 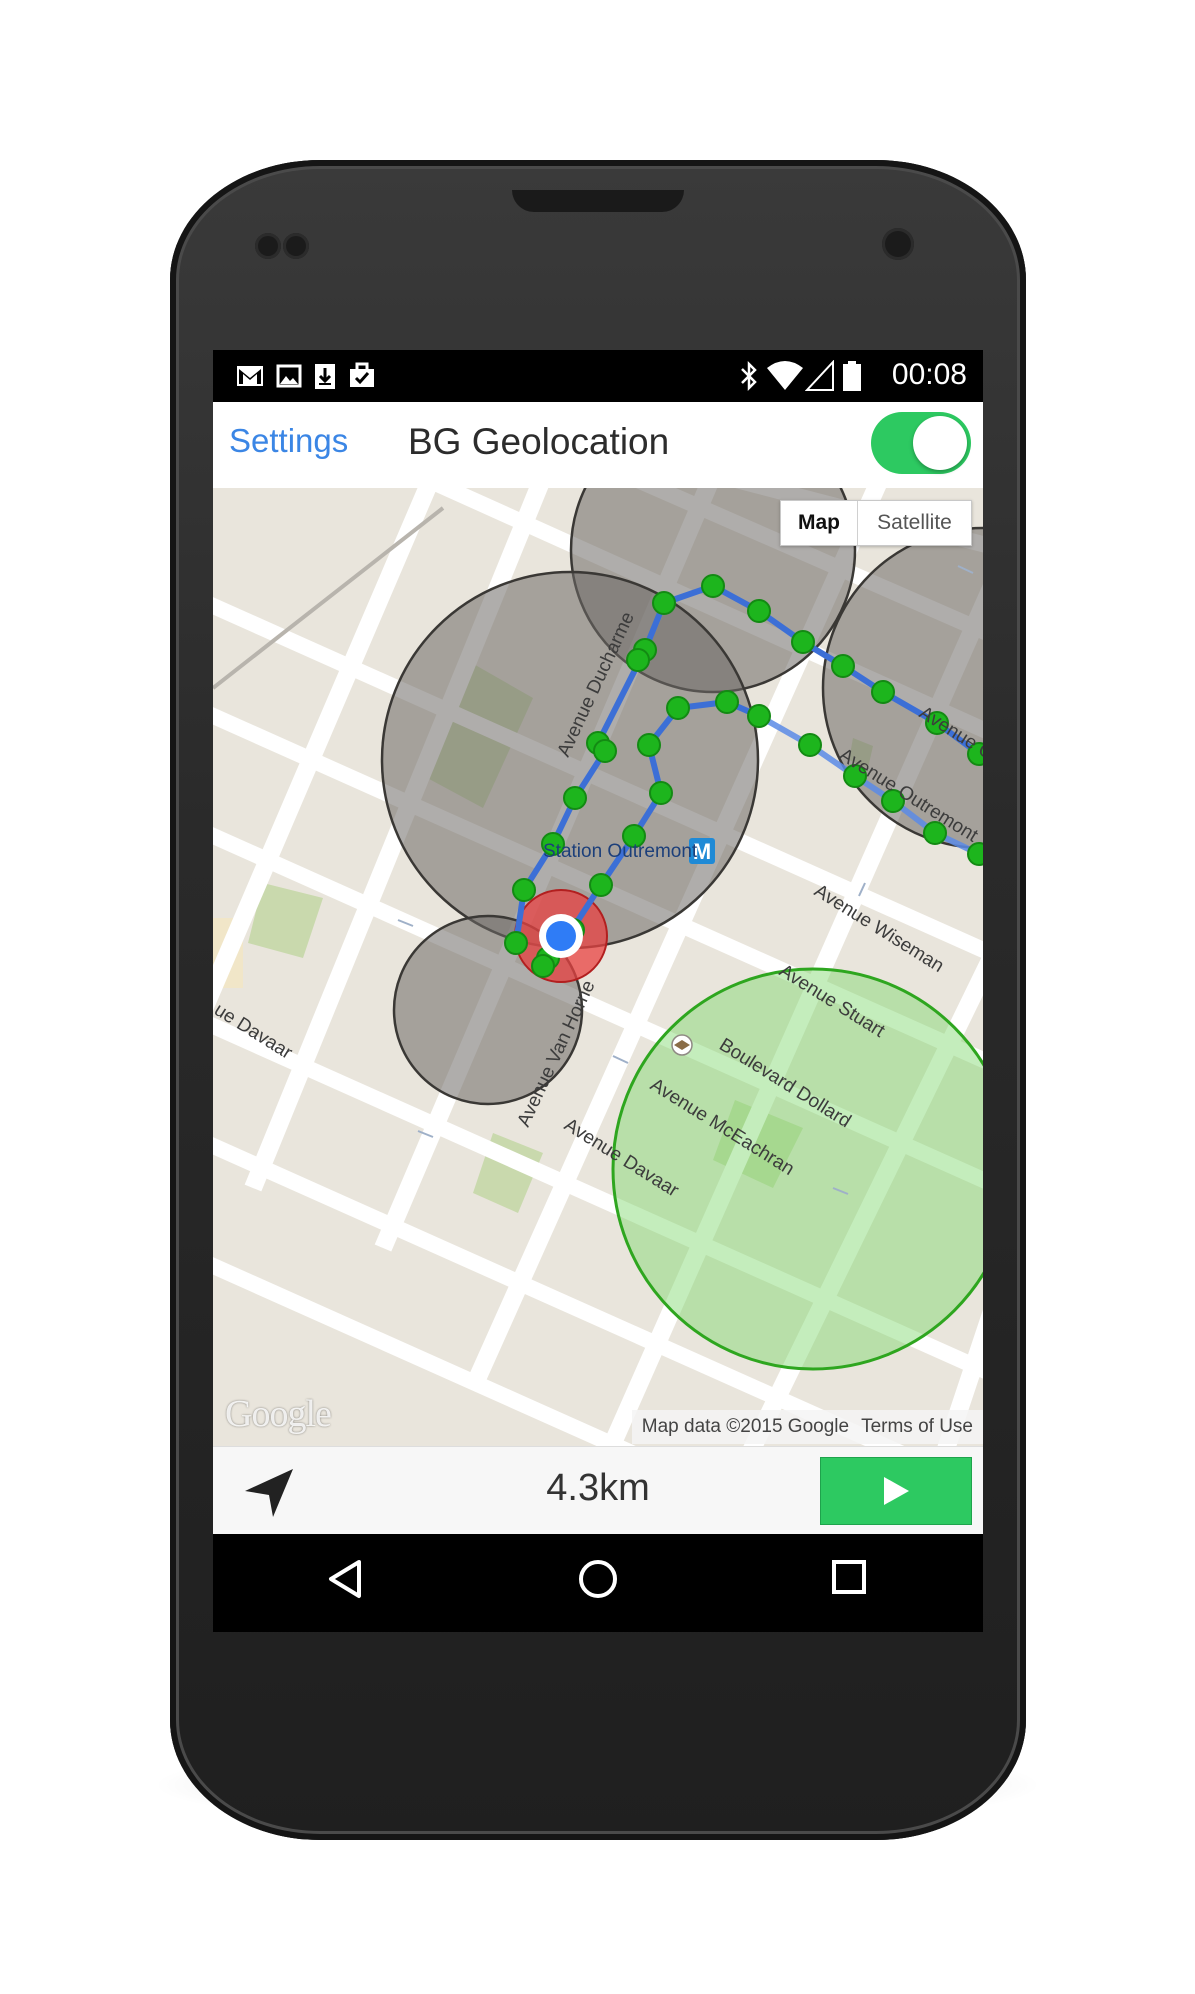 I want to click on terms-of-use-link: Terms of Use, so click(x=917, y=1427).